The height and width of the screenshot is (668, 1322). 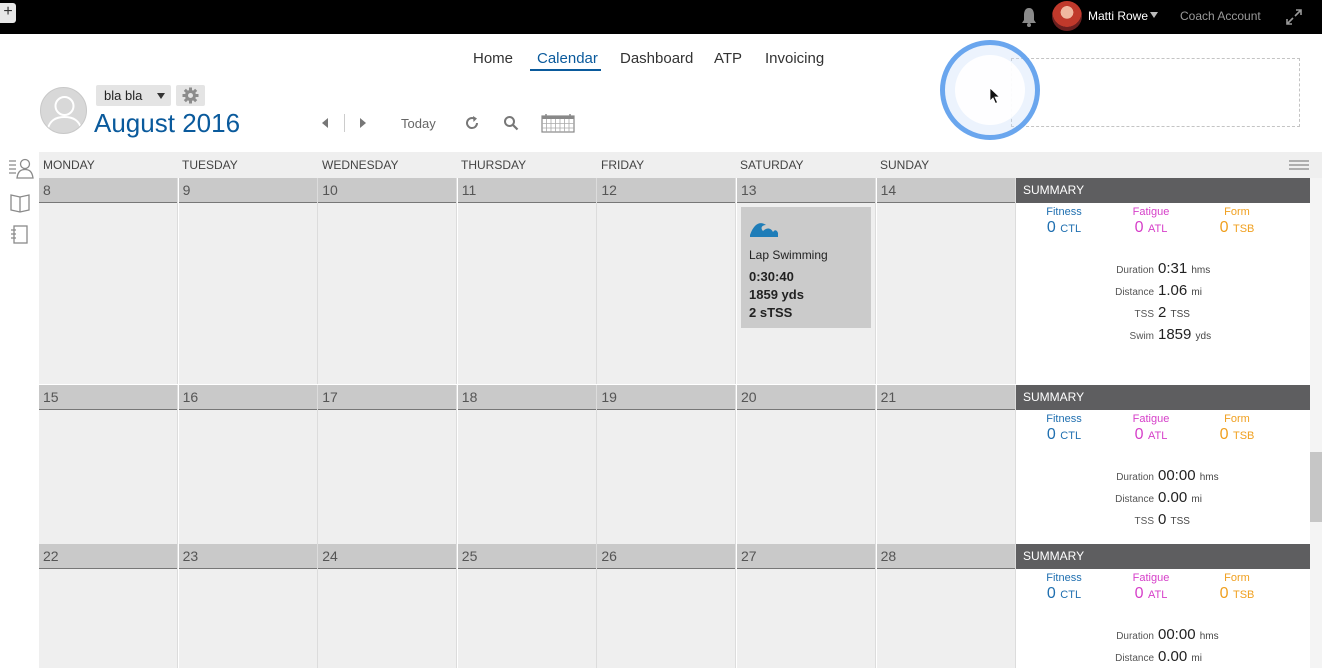 I want to click on day-number: 22, so click(x=51, y=556).